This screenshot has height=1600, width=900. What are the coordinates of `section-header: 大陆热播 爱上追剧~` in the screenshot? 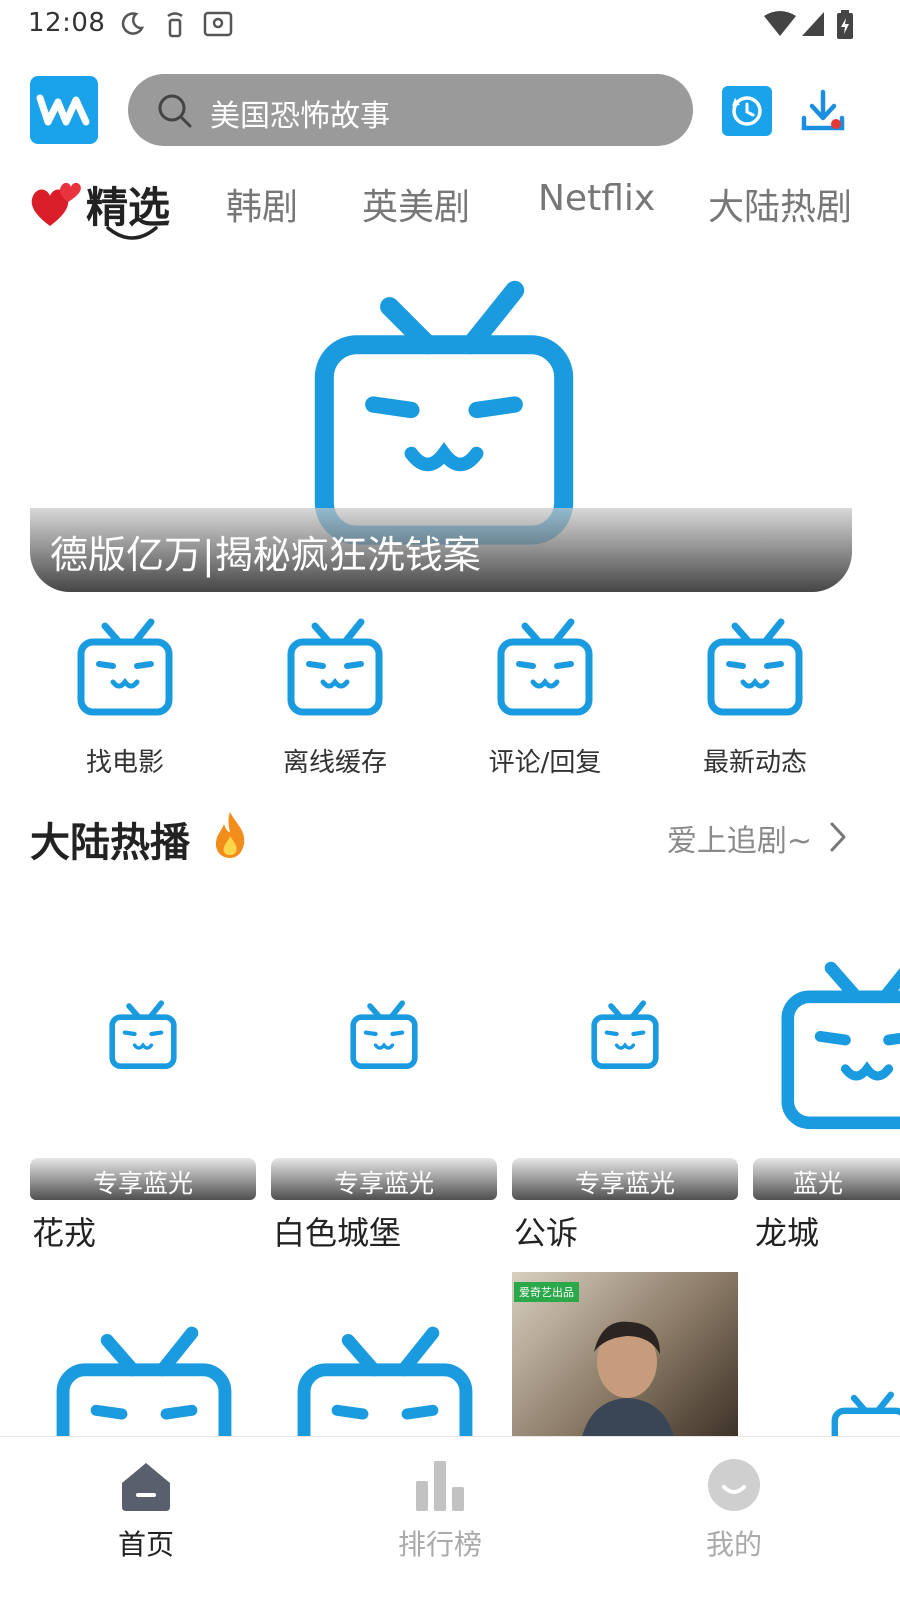 It's located at (445, 838).